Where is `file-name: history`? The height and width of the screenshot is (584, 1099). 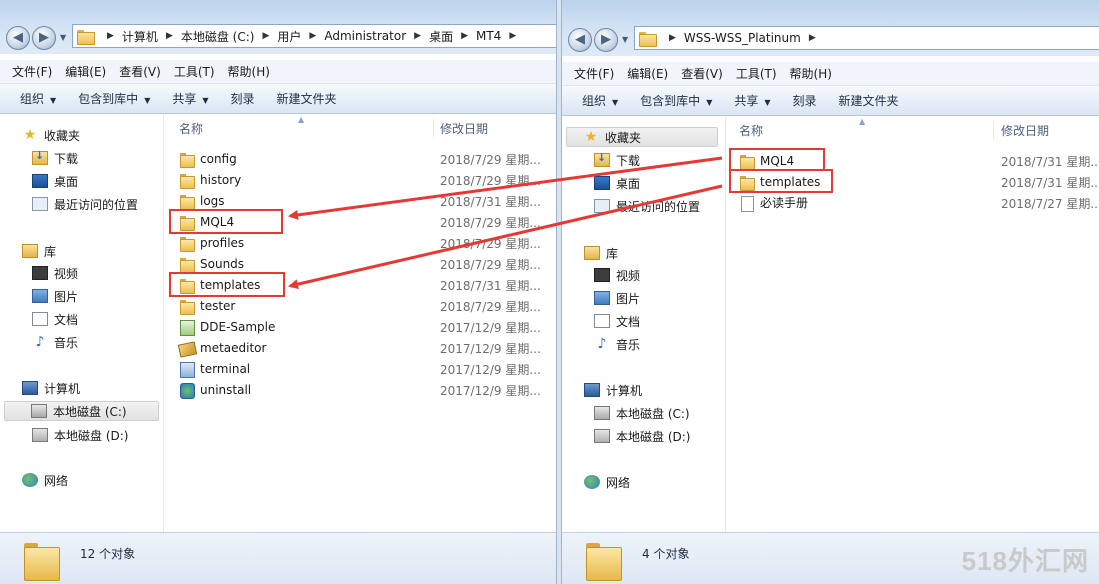
file-name: history is located at coordinates (221, 179).